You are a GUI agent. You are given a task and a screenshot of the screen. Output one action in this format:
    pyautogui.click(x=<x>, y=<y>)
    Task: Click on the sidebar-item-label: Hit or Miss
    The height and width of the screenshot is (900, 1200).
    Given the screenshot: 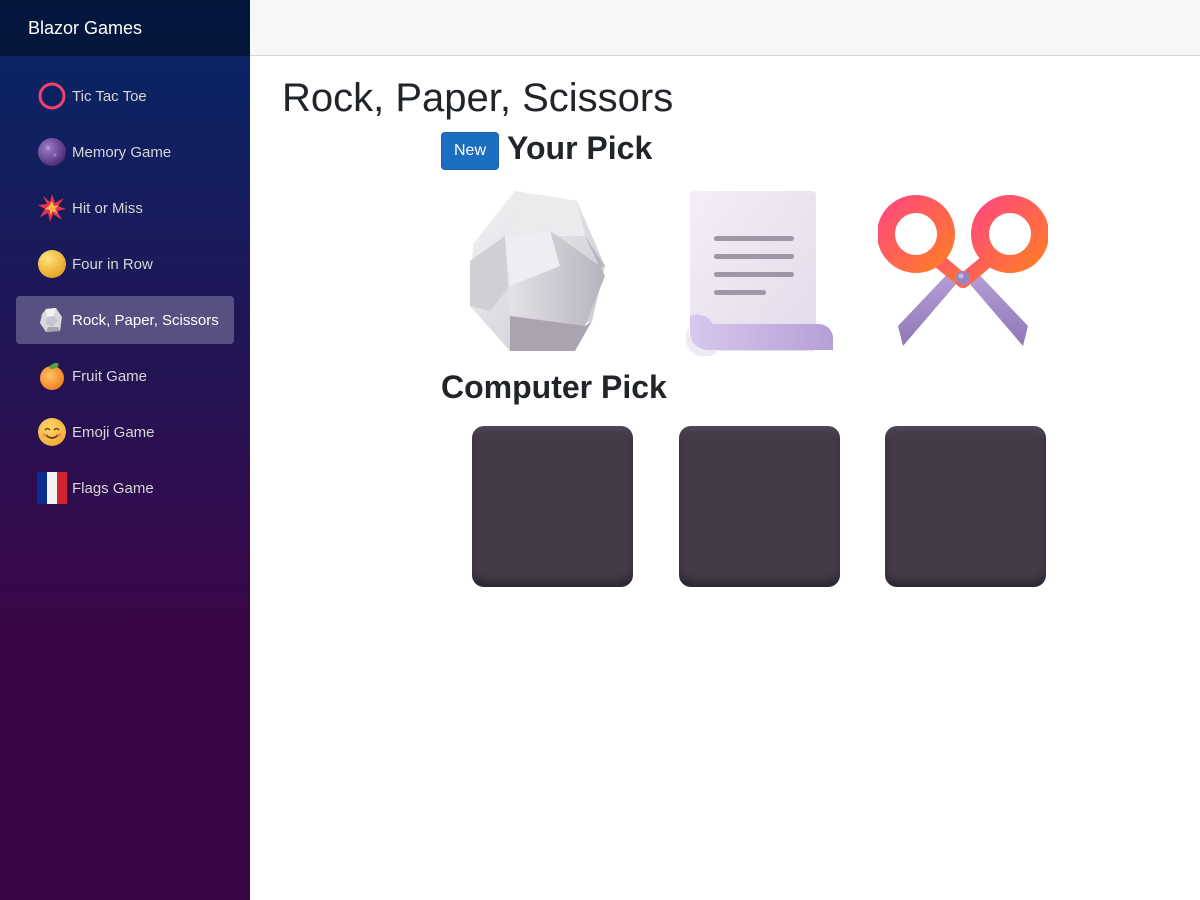 What is the action you would take?
    pyautogui.click(x=107, y=208)
    